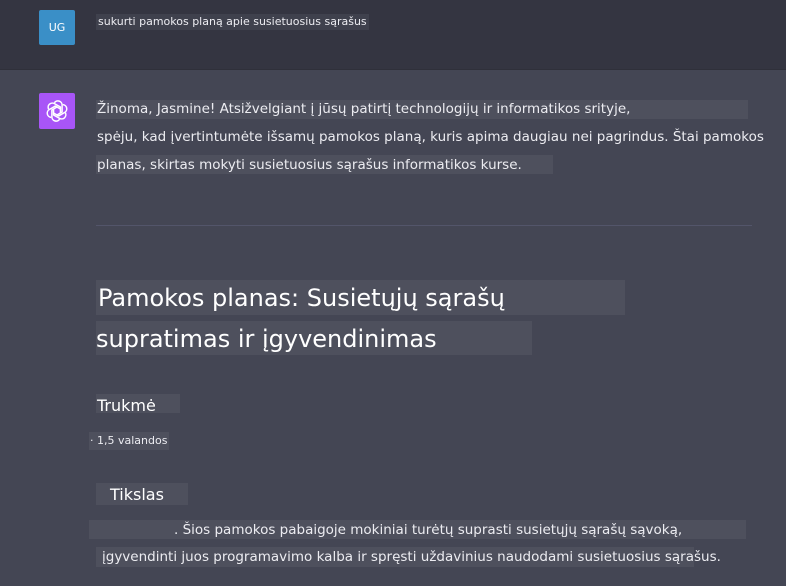 This screenshot has height=586, width=786. I want to click on assistant-avatar, so click(57, 111).